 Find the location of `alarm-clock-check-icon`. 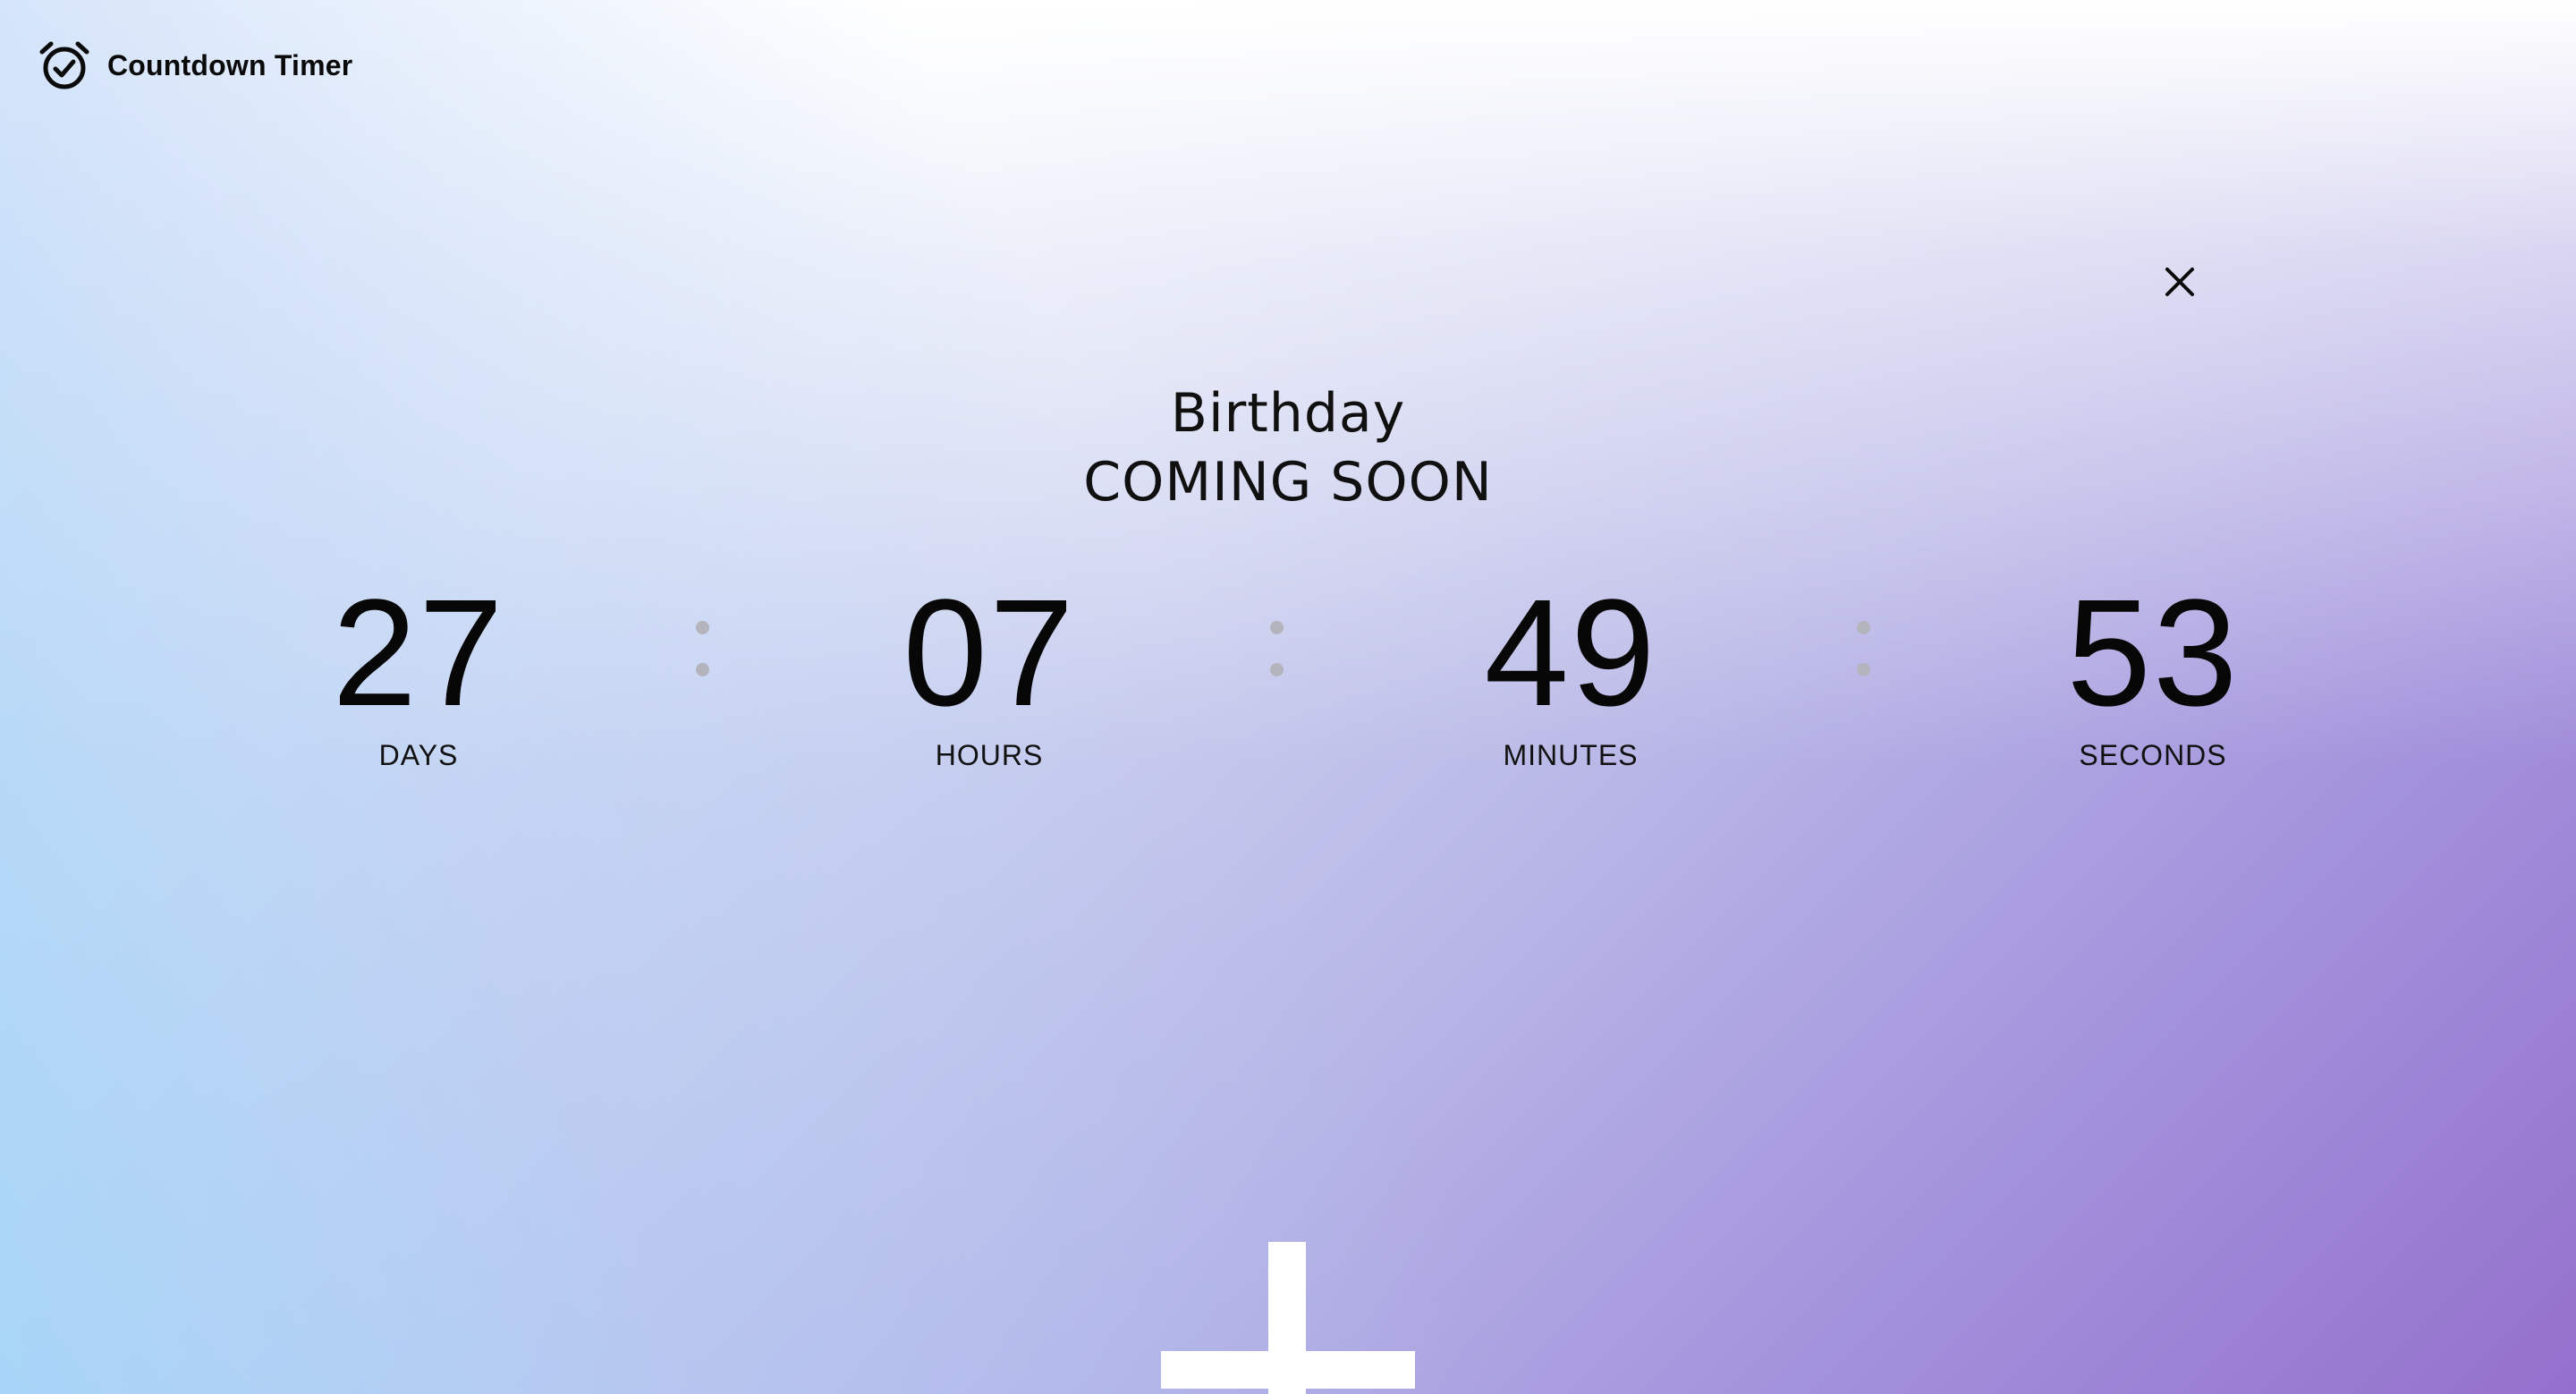

alarm-clock-check-icon is located at coordinates (64, 65).